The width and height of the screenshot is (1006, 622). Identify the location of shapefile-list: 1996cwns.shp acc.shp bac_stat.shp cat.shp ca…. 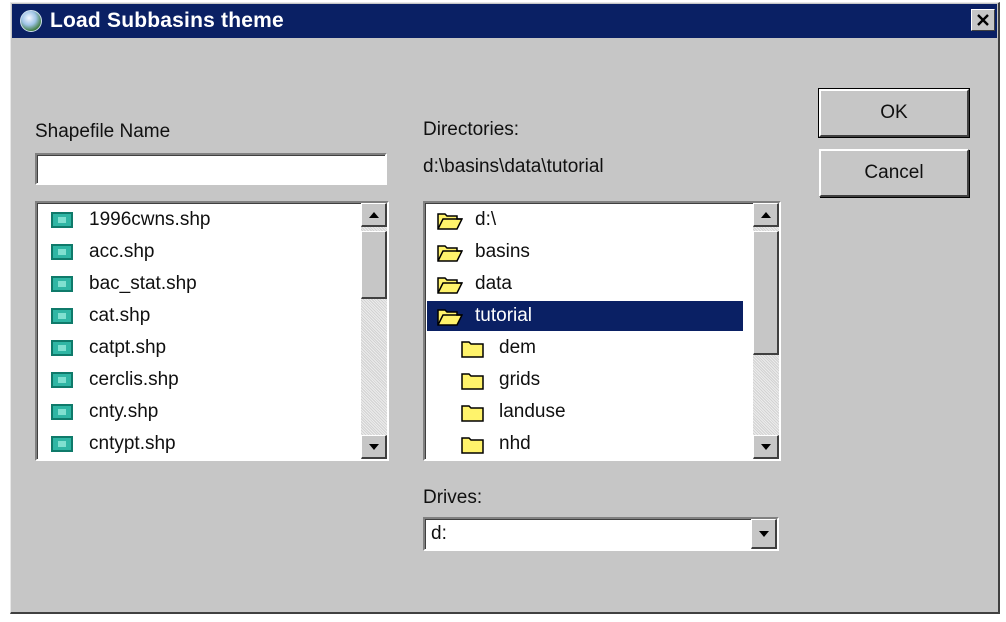
(212, 331).